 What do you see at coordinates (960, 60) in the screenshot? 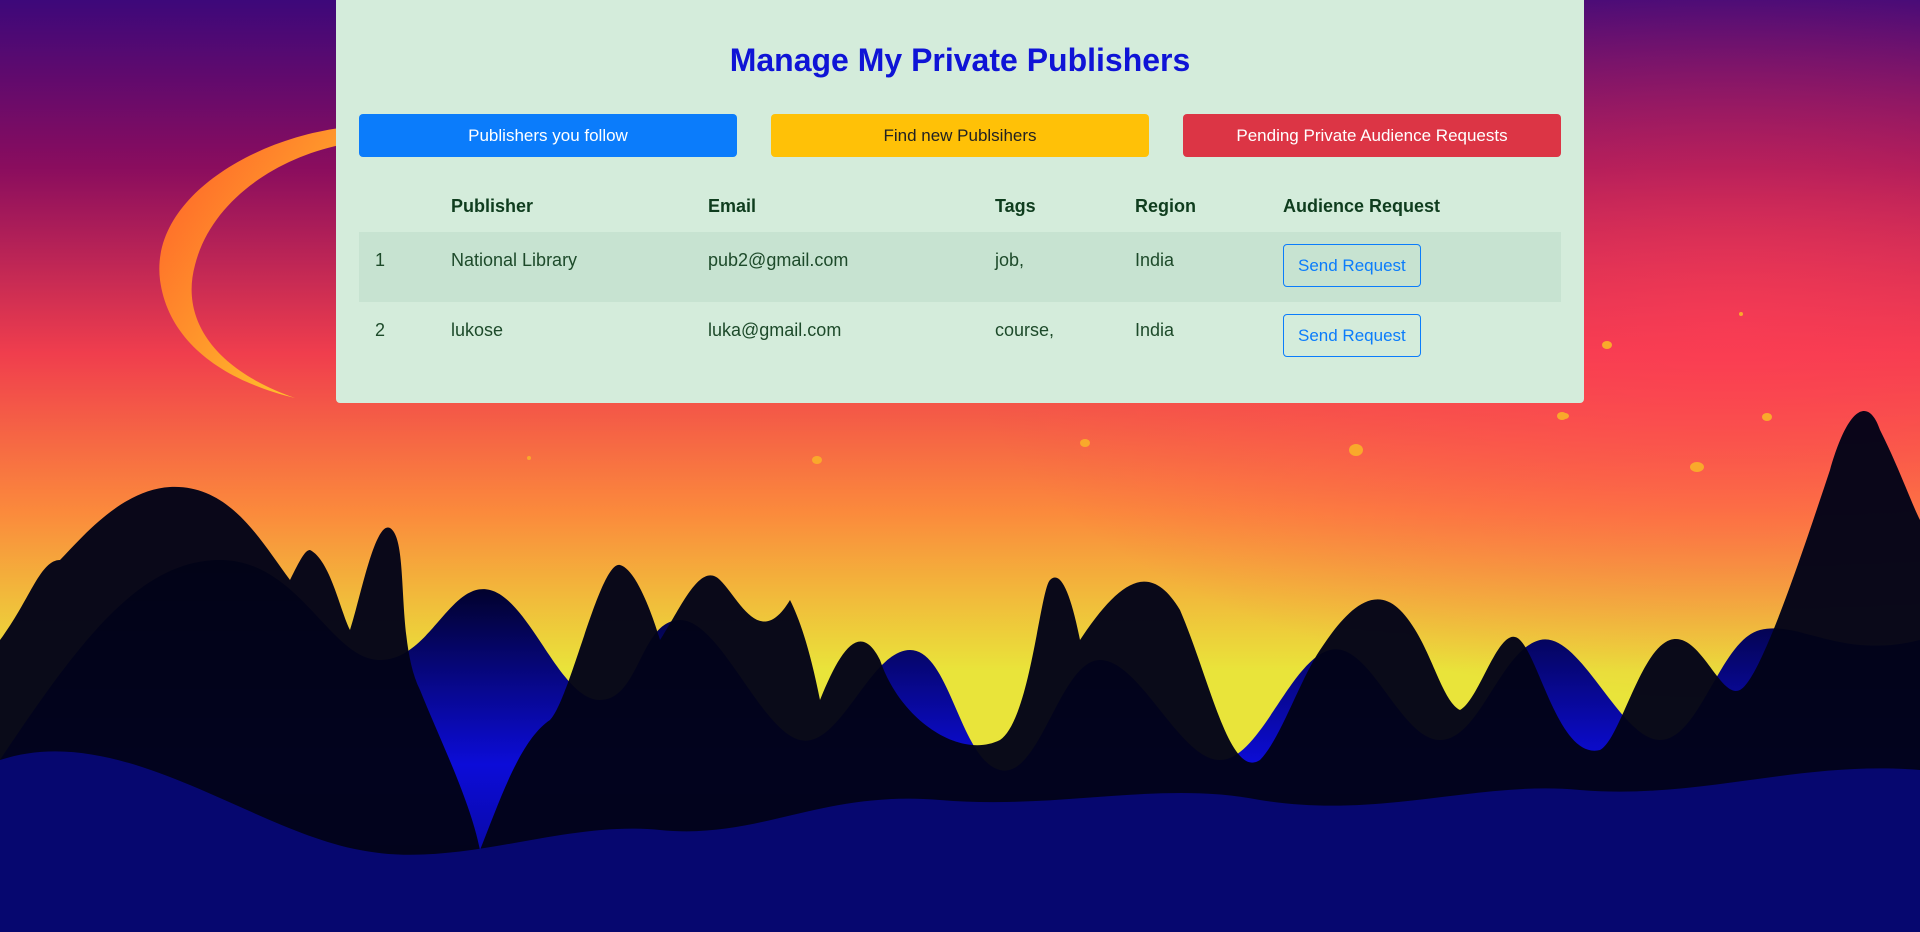
I see `page-title: Manage My Private Publishers` at bounding box center [960, 60].